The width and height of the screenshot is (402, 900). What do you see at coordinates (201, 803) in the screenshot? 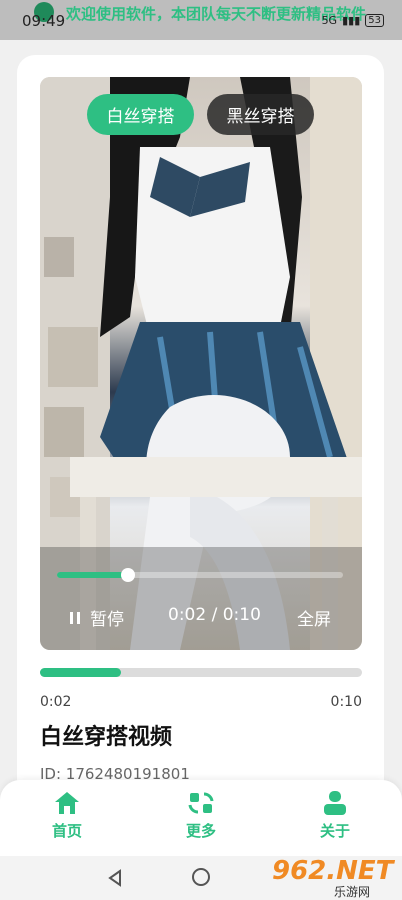
I see `refresh-grid-icon` at bounding box center [201, 803].